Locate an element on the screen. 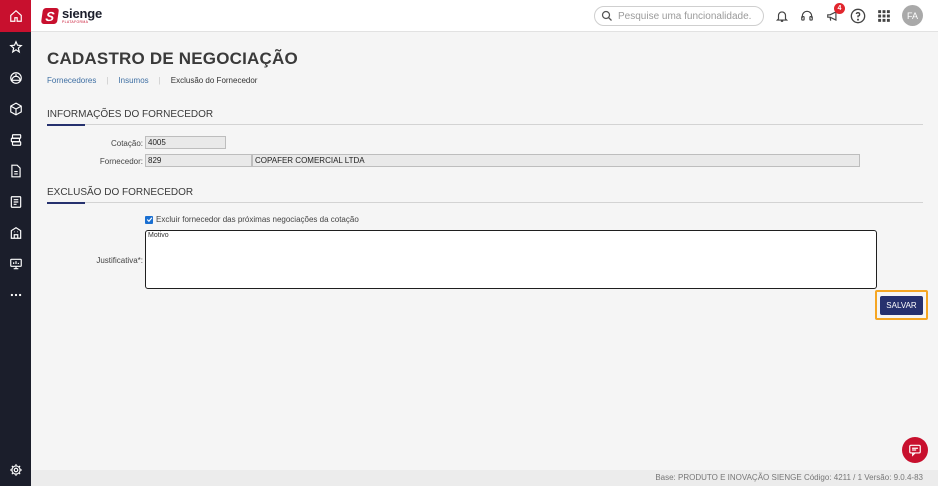  coins-icon is located at coordinates (15, 140).